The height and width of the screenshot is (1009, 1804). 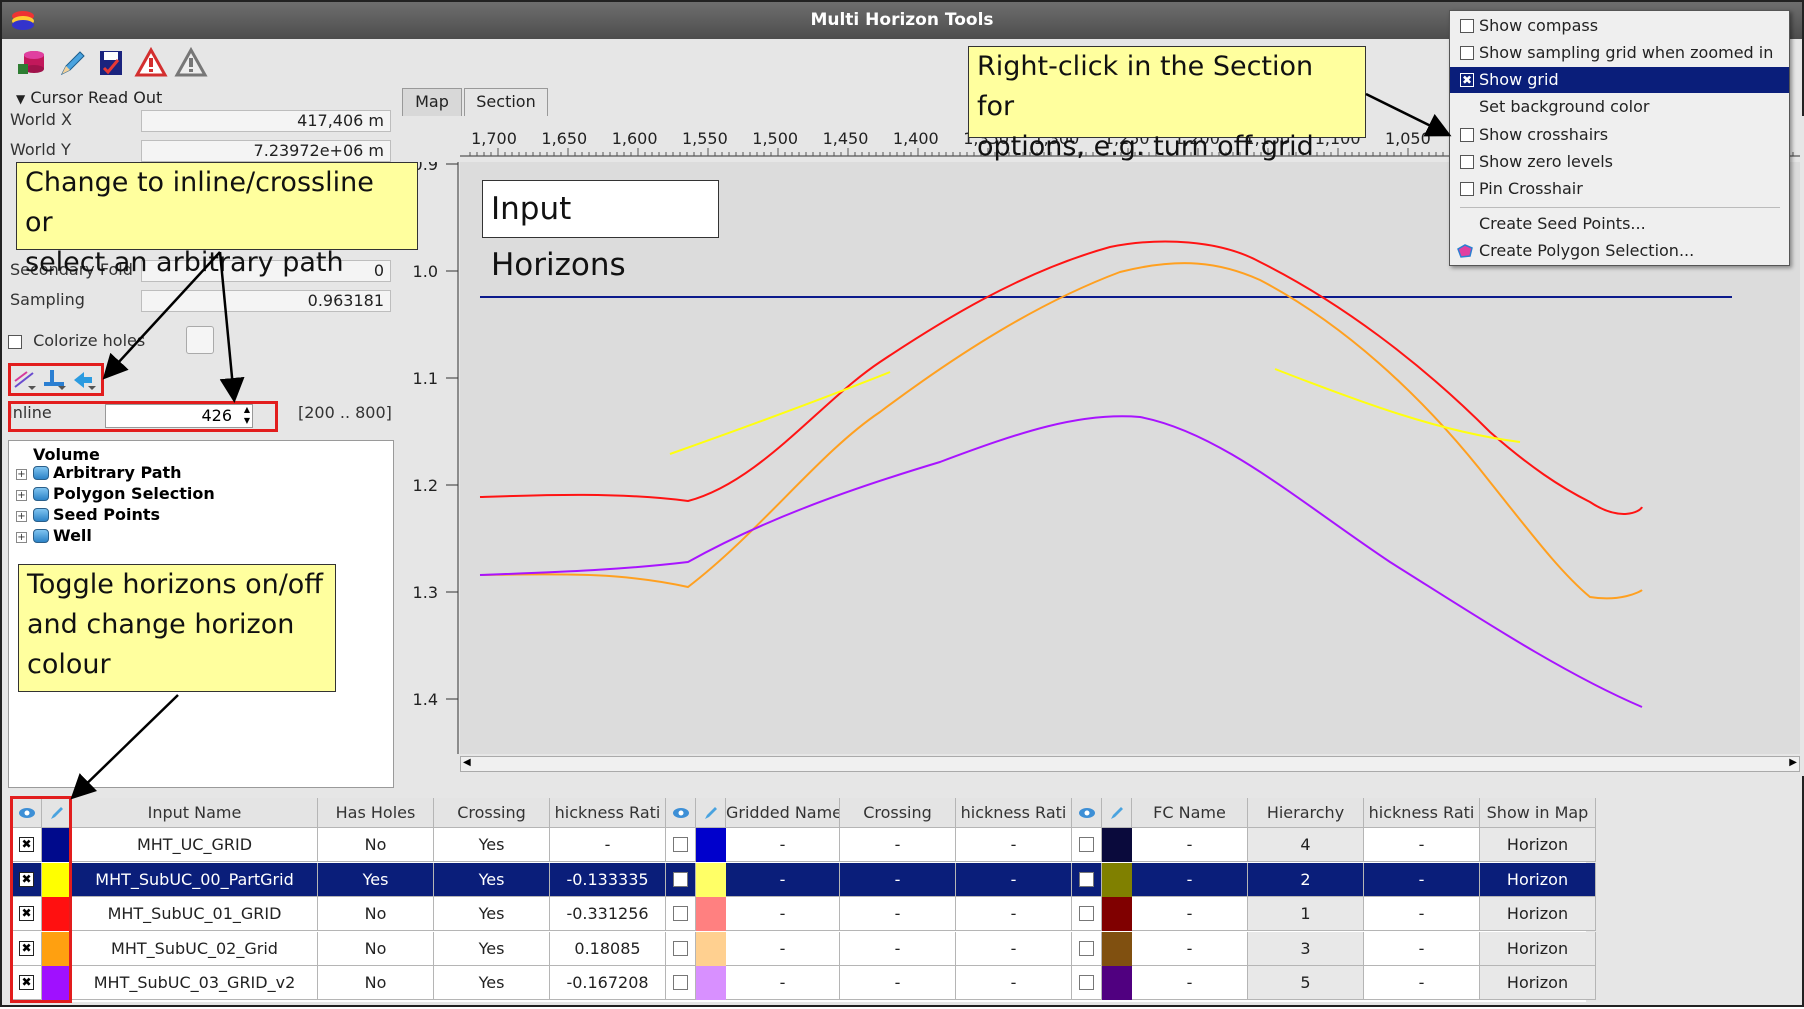 What do you see at coordinates (1619, 189) in the screenshot?
I see `menu-pin-crosshair: Pin Crosshair` at bounding box center [1619, 189].